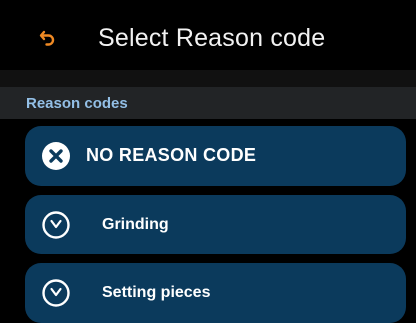 This screenshot has height=329, width=416. What do you see at coordinates (135, 224) in the screenshot?
I see `reason-item-label: Grinding` at bounding box center [135, 224].